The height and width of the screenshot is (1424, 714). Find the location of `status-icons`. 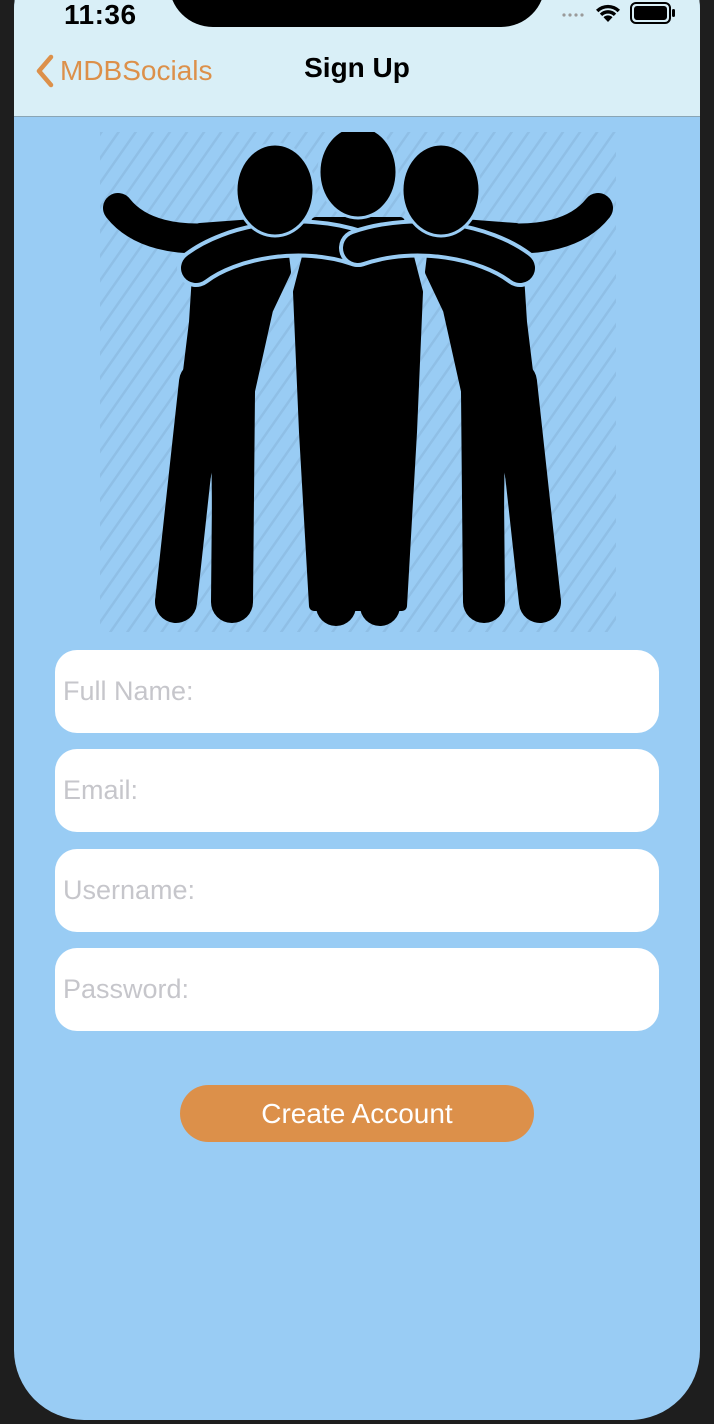

status-icons is located at coordinates (619, 14).